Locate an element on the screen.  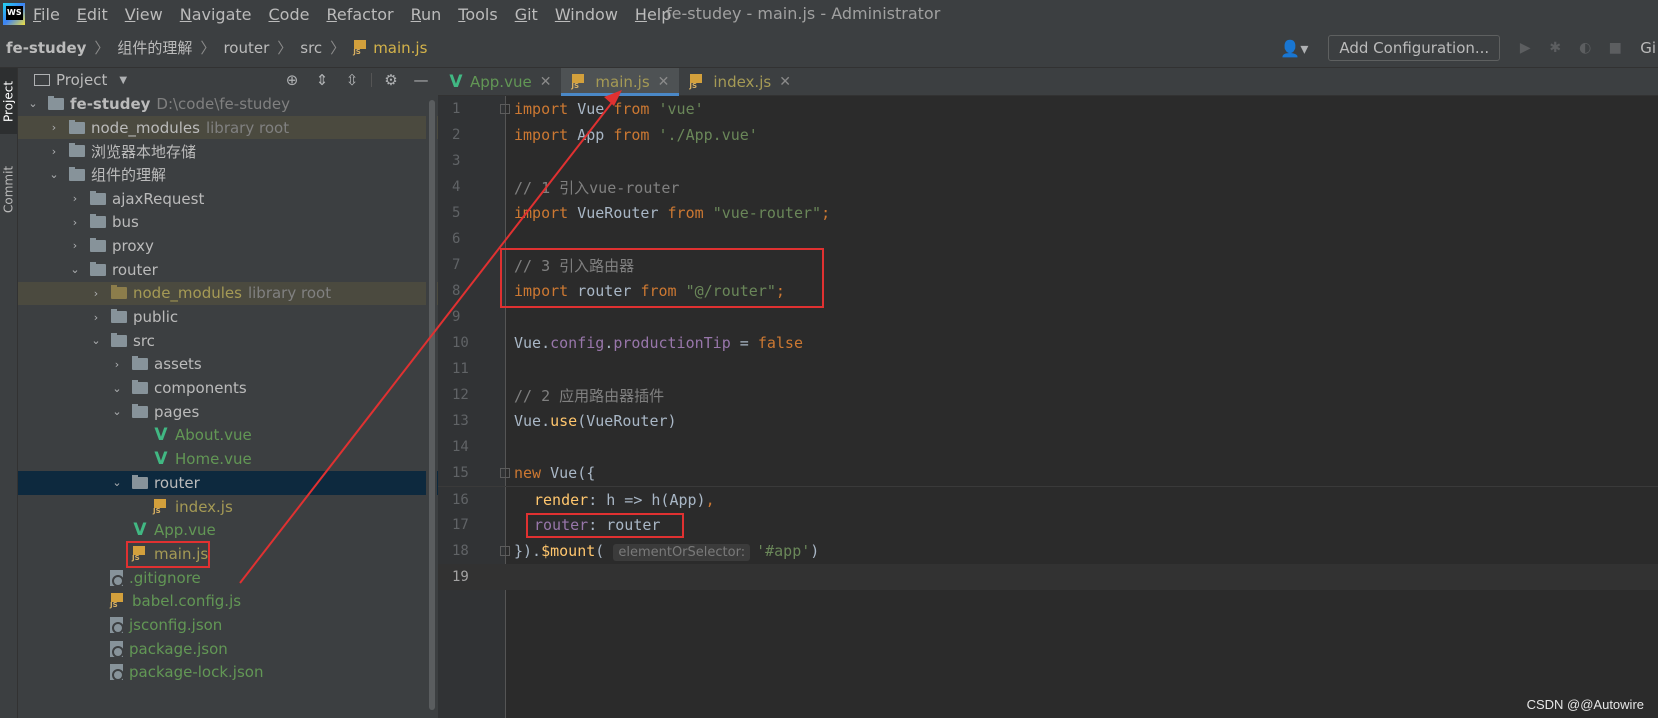
tree-item-router-folder: ⌄ router is located at coordinates (228, 483).